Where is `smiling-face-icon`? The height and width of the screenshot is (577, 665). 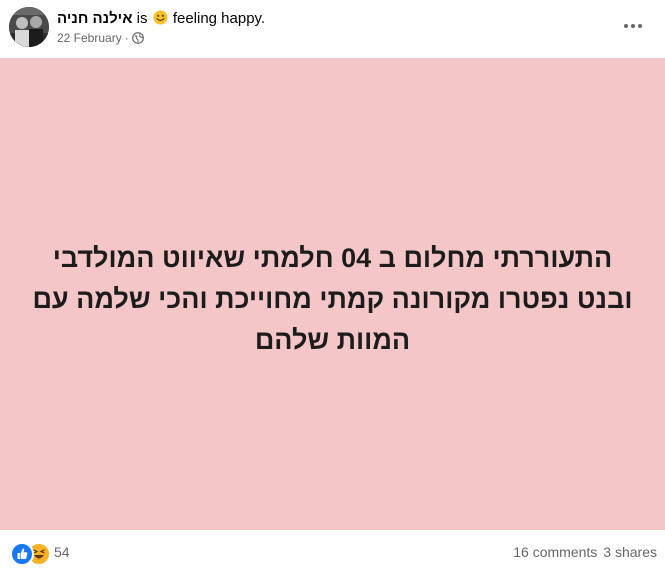
smiling-face-icon is located at coordinates (160, 17).